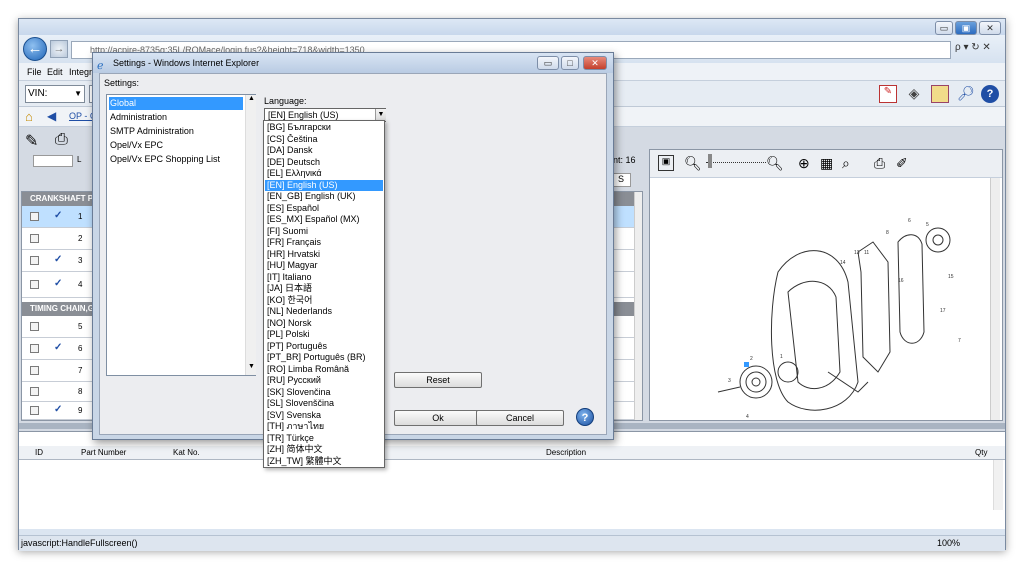 The width and height of the screenshot is (1024, 566). I want to click on close-button: ✕, so click(990, 28).